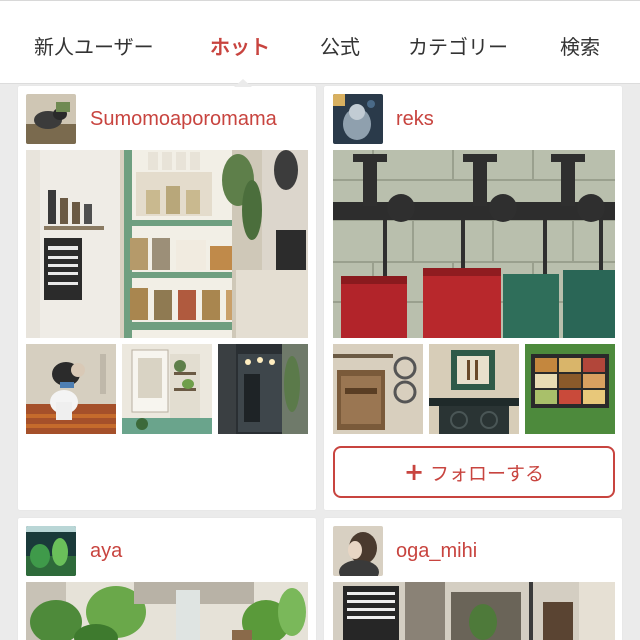 The height and width of the screenshot is (640, 640). Describe the element at coordinates (51, 551) in the screenshot. I see `aquarium-avatar-icon` at that location.